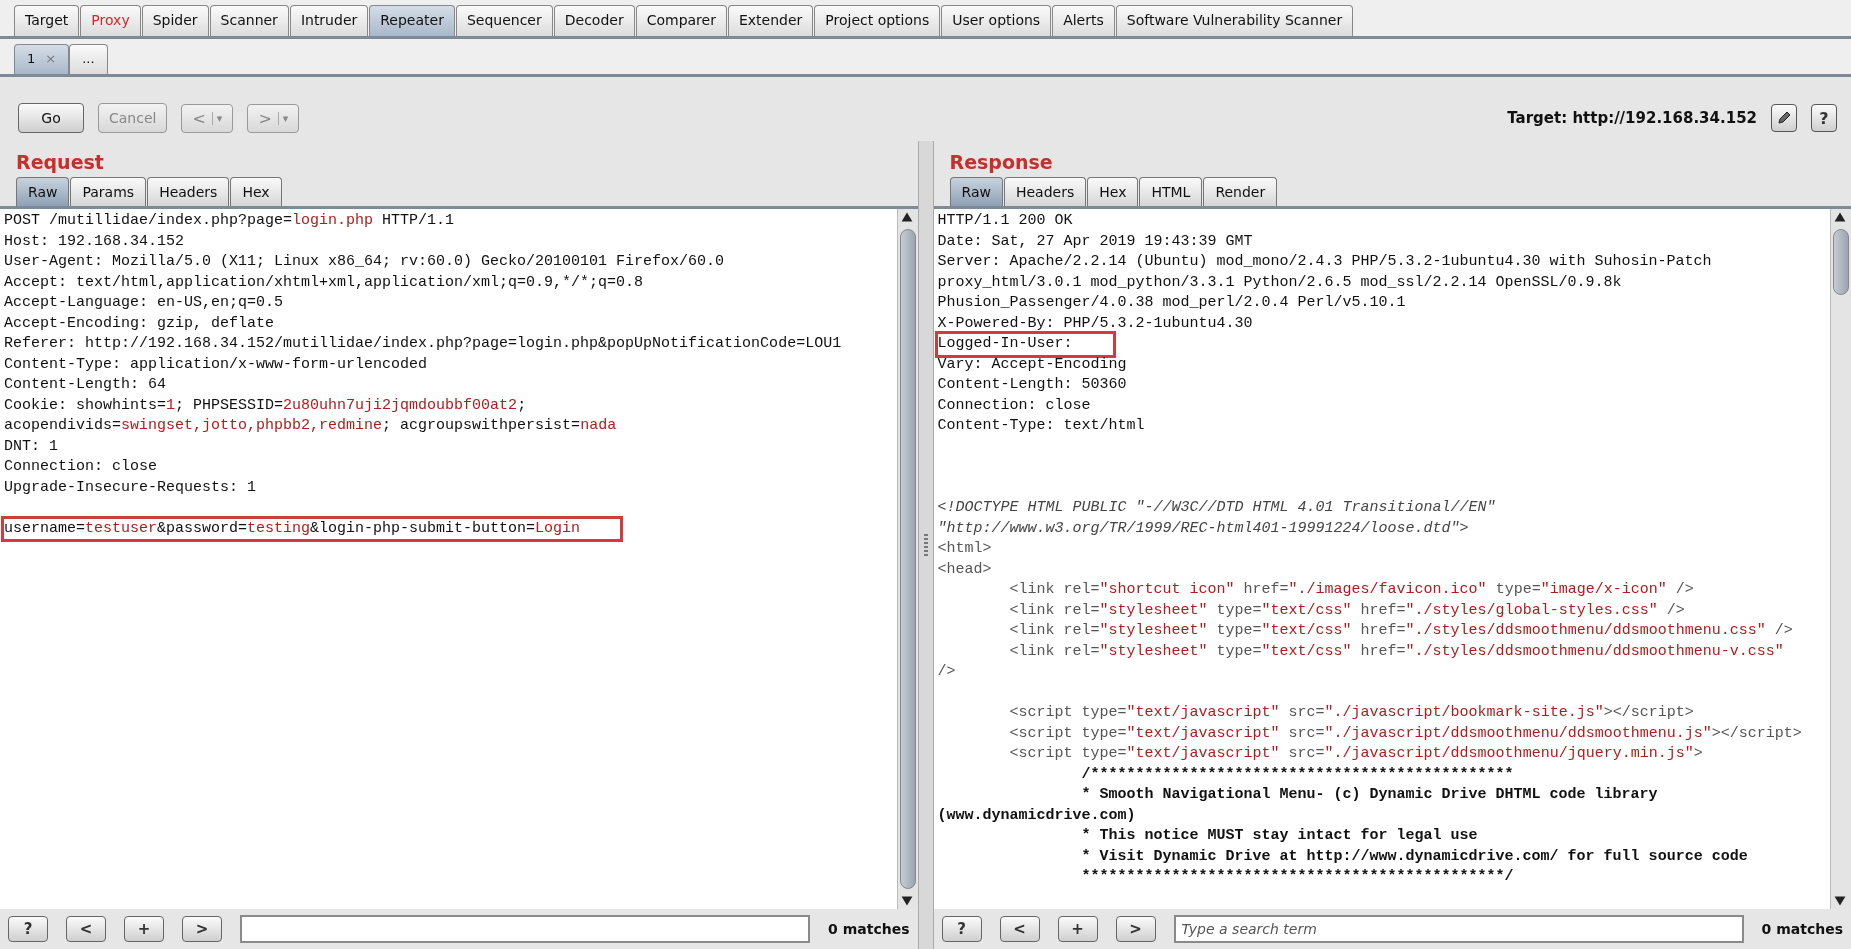 The height and width of the screenshot is (949, 1851). What do you see at coordinates (1297, 774) in the screenshot?
I see `code-line: /***********************************************` at bounding box center [1297, 774].